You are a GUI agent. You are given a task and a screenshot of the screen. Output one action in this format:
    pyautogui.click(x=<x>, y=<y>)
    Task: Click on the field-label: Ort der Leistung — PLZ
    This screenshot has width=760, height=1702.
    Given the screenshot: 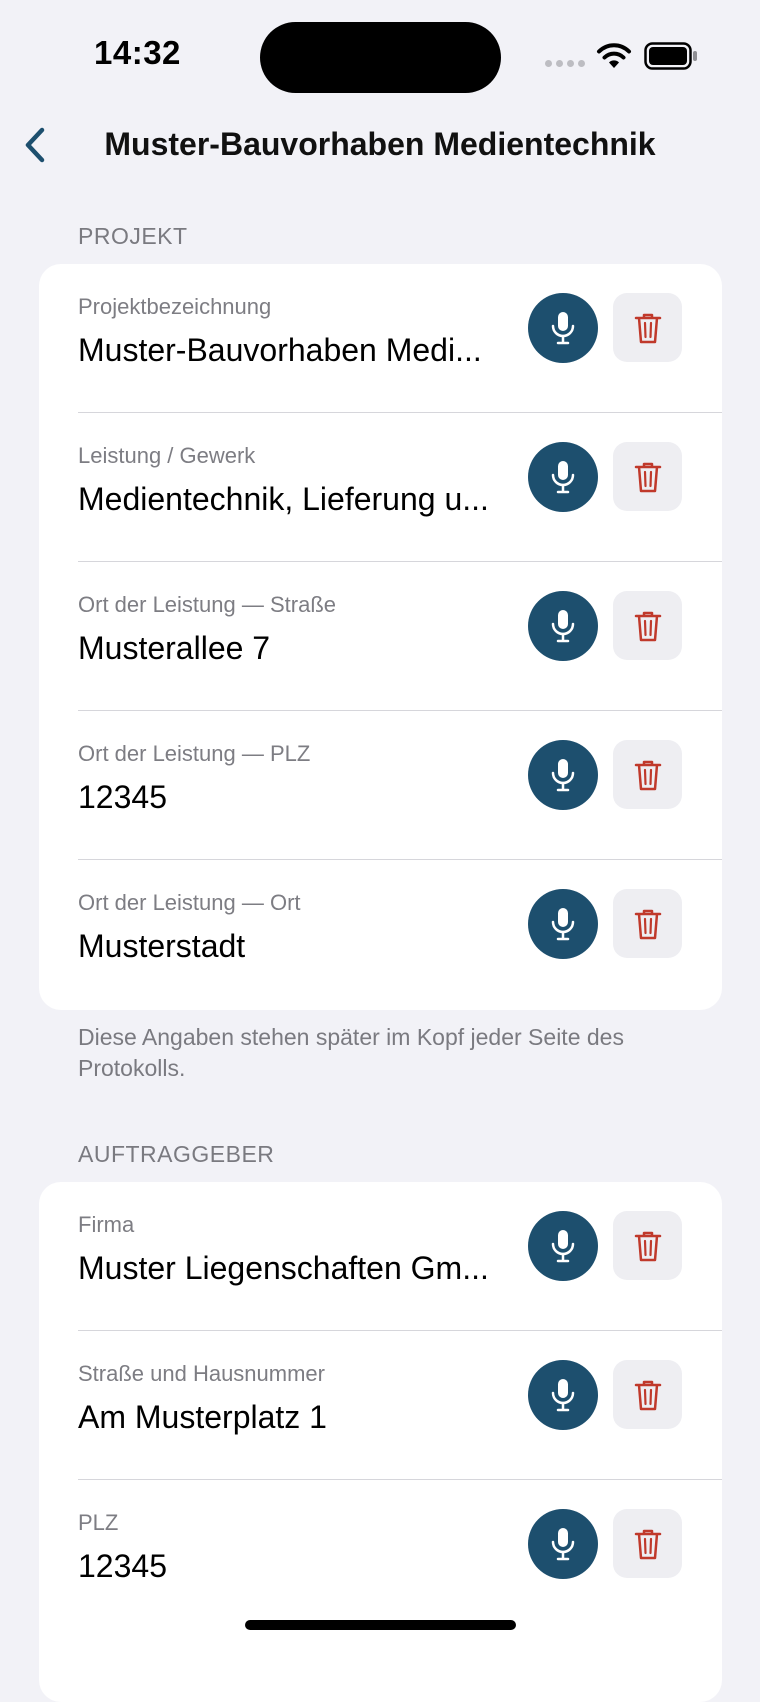 What is the action you would take?
    pyautogui.click(x=194, y=753)
    